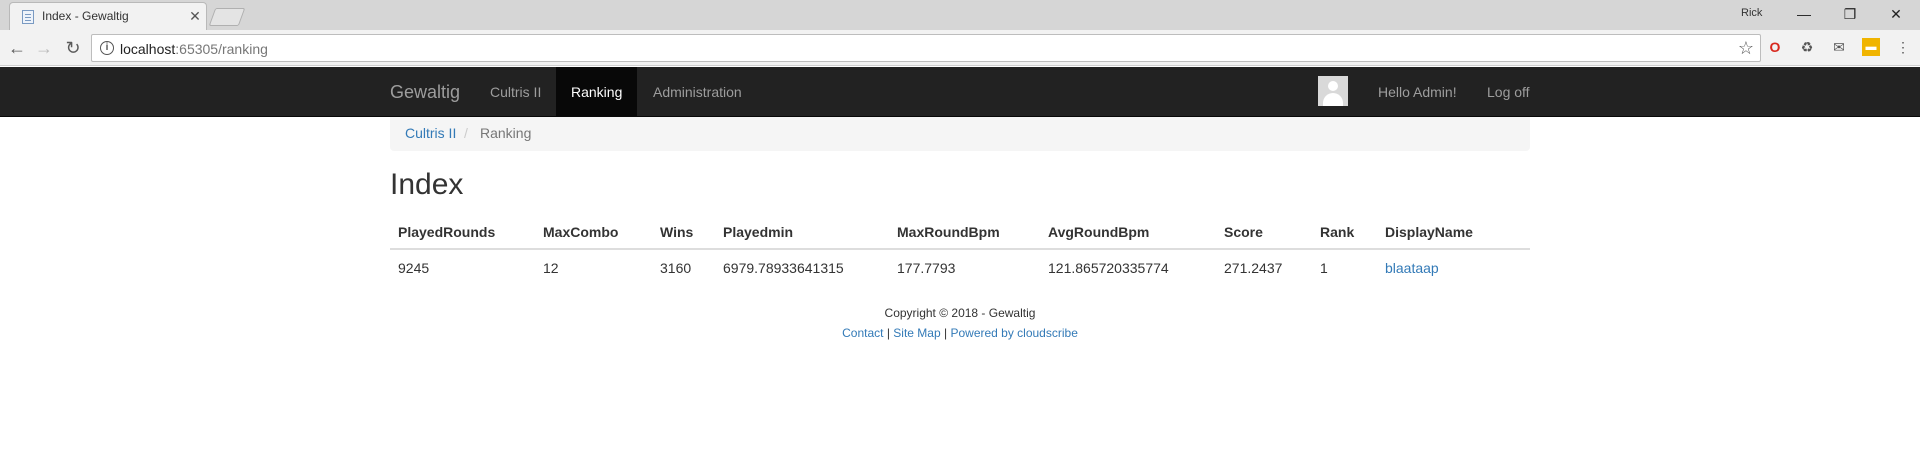 Image resolution: width=1920 pixels, height=452 pixels. What do you see at coordinates (1850, 15) in the screenshot?
I see `restore-icon: ❐` at bounding box center [1850, 15].